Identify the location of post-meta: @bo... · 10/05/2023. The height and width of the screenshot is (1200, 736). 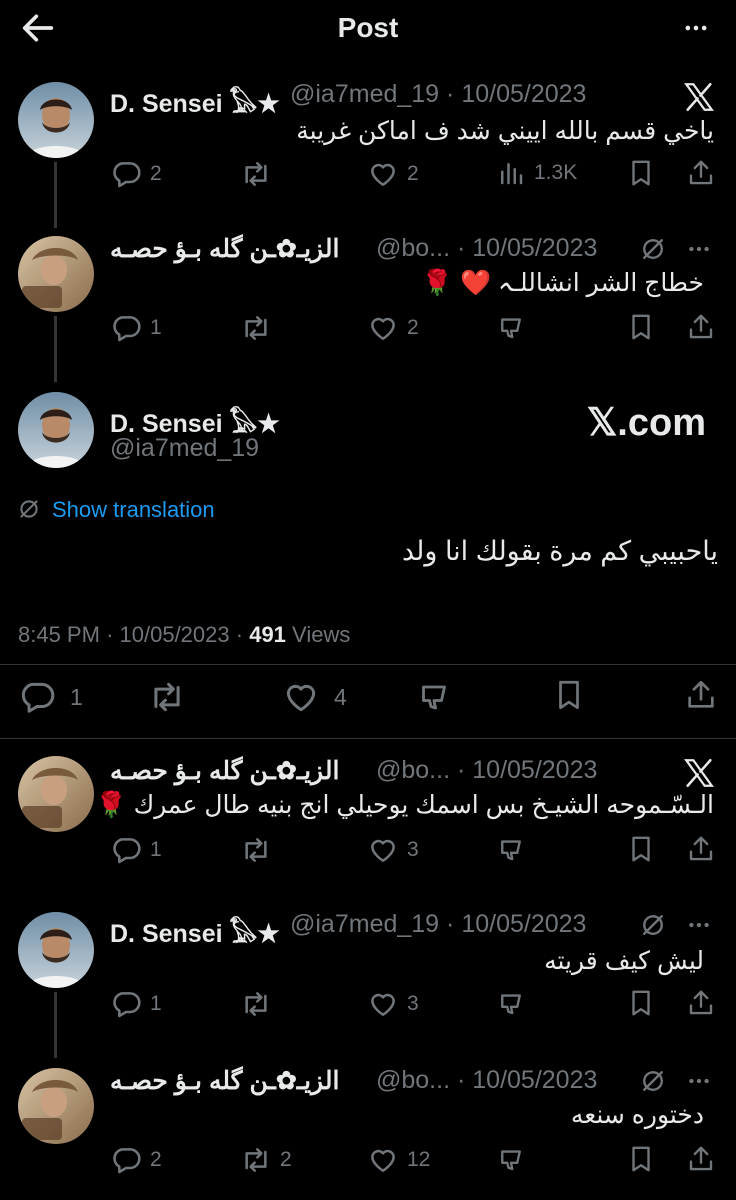
(487, 770).